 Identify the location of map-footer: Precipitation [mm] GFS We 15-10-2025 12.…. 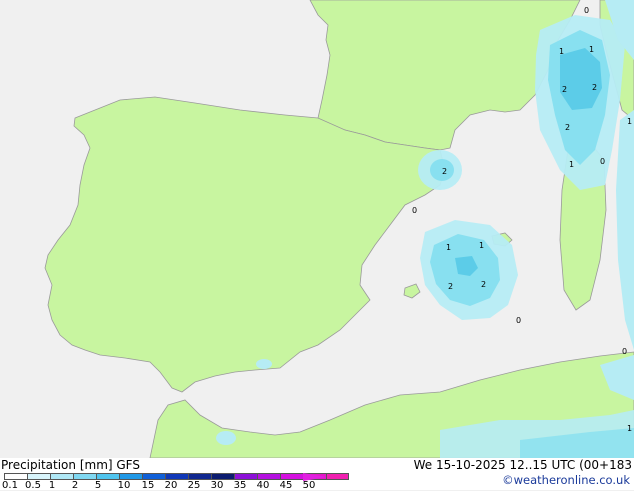
(317, 474).